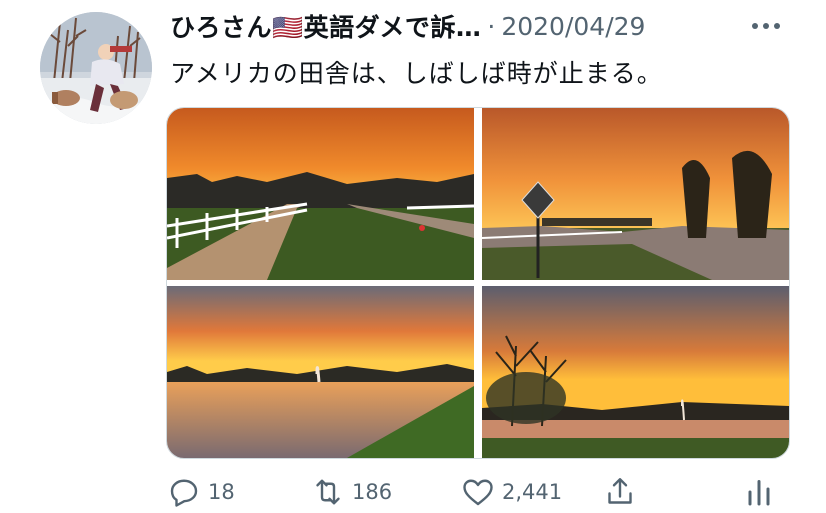 This screenshot has height=513, width=826. I want to click on tweet-text: アメリカの田舎は、しばしば時が止まる。, so click(416, 73).